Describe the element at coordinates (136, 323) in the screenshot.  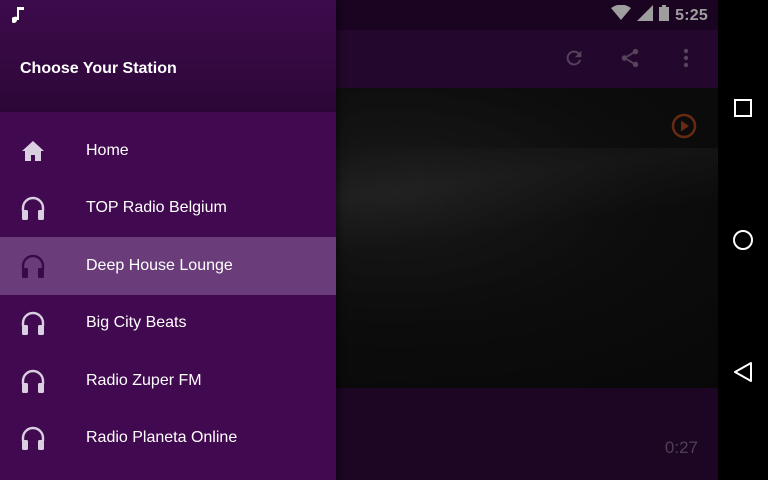
I see `drawer-item-label: Big City Beats` at that location.